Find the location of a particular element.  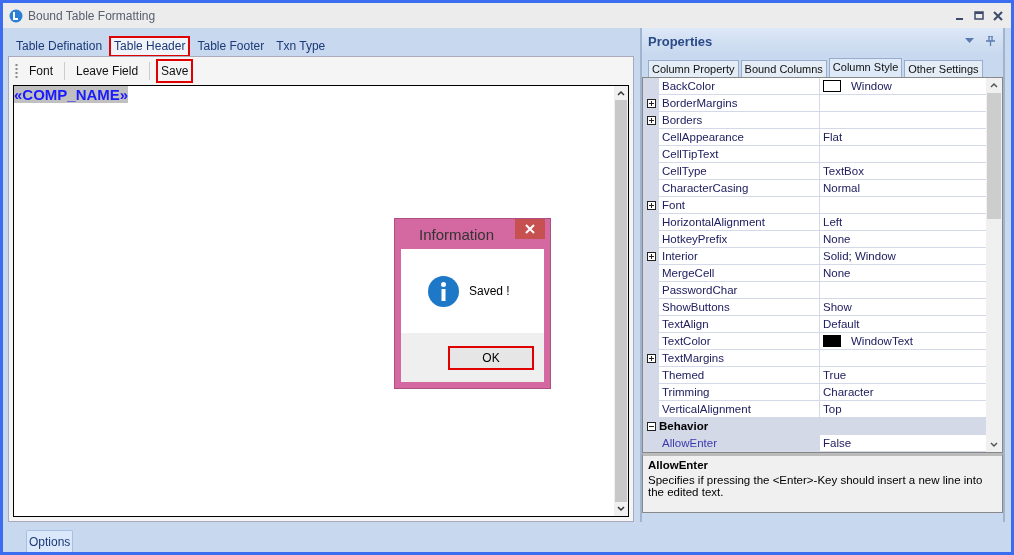

toolbar-button: Leave Field is located at coordinates (107, 71).